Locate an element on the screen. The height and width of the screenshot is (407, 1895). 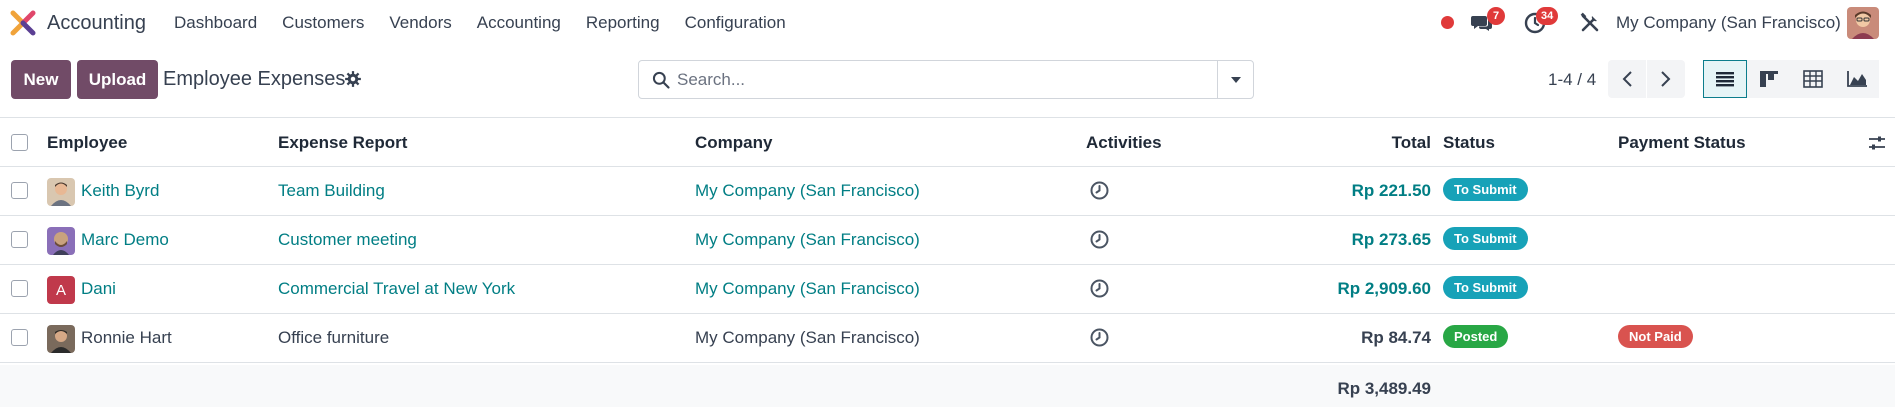
debug-tools-icon is located at coordinates (1590, 23).